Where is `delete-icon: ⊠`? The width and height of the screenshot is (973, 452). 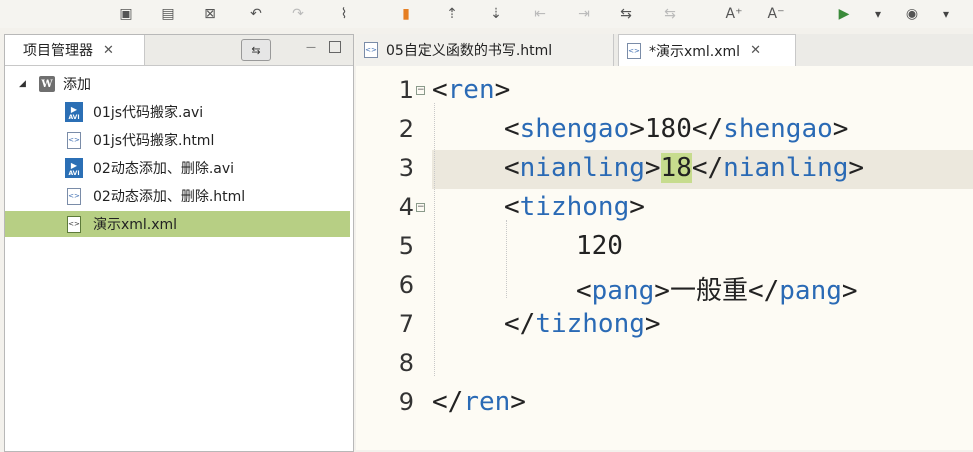 delete-icon: ⊠ is located at coordinates (210, 14).